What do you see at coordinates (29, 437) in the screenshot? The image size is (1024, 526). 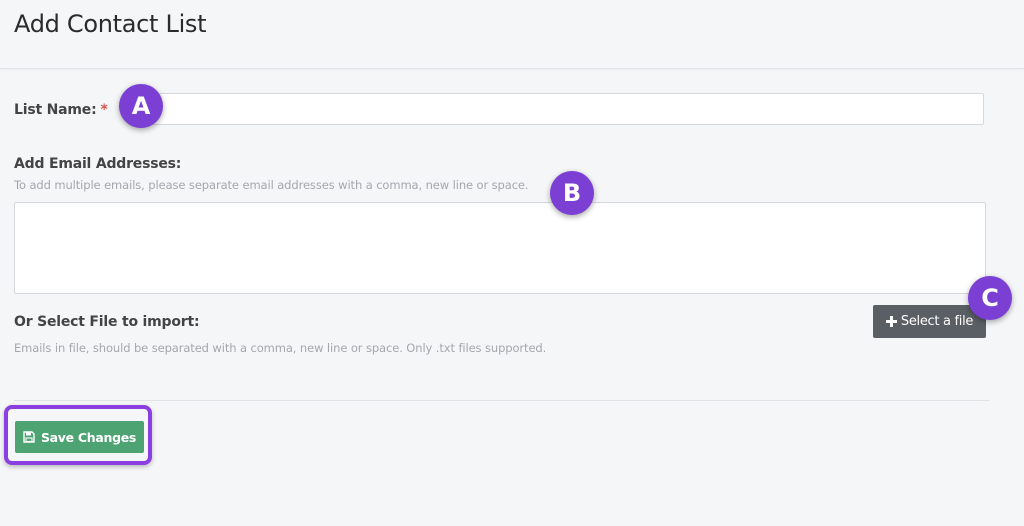 I see `floppy-disk-icon` at bounding box center [29, 437].